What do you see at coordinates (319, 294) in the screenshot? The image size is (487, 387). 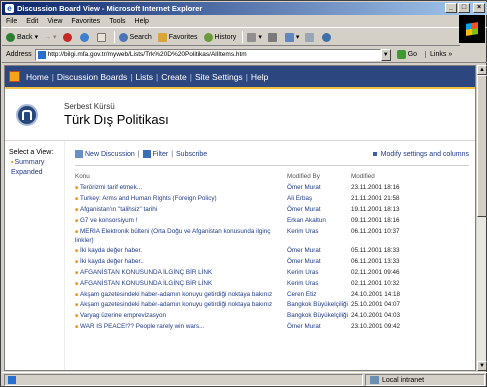 I see `modified-by-cell: Ceren Etiz` at bounding box center [319, 294].